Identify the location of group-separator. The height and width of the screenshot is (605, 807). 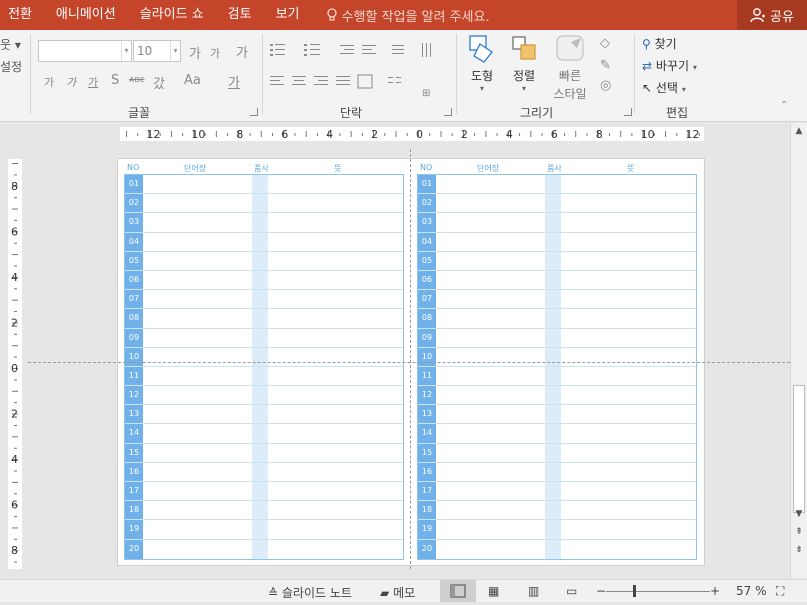
(262, 74).